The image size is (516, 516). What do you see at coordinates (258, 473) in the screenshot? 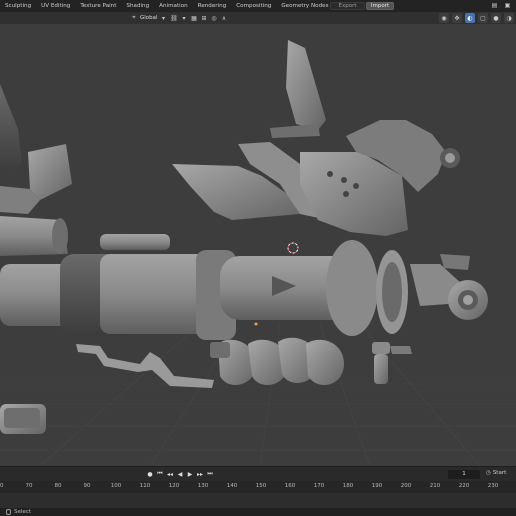
I see `timeline-header: ● ⏮ ◂◂ ◀ ▶ ▸▸ ⏭ 1 ◷ Start` at bounding box center [258, 473].